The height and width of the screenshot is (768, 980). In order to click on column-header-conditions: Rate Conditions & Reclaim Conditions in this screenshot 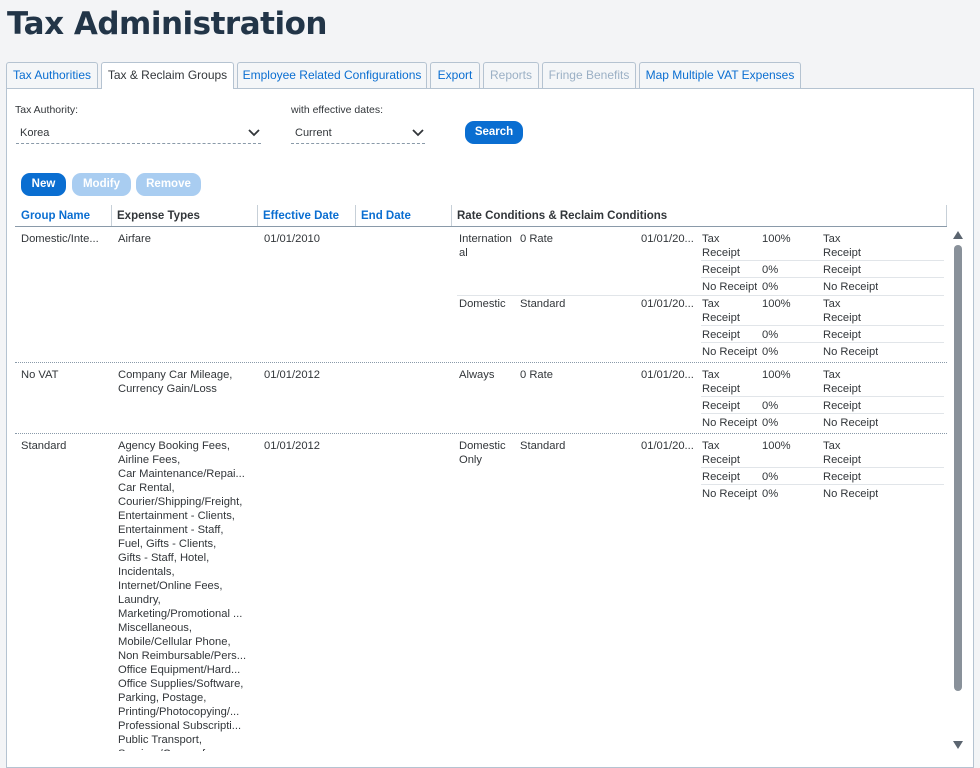, I will do `click(562, 216)`.